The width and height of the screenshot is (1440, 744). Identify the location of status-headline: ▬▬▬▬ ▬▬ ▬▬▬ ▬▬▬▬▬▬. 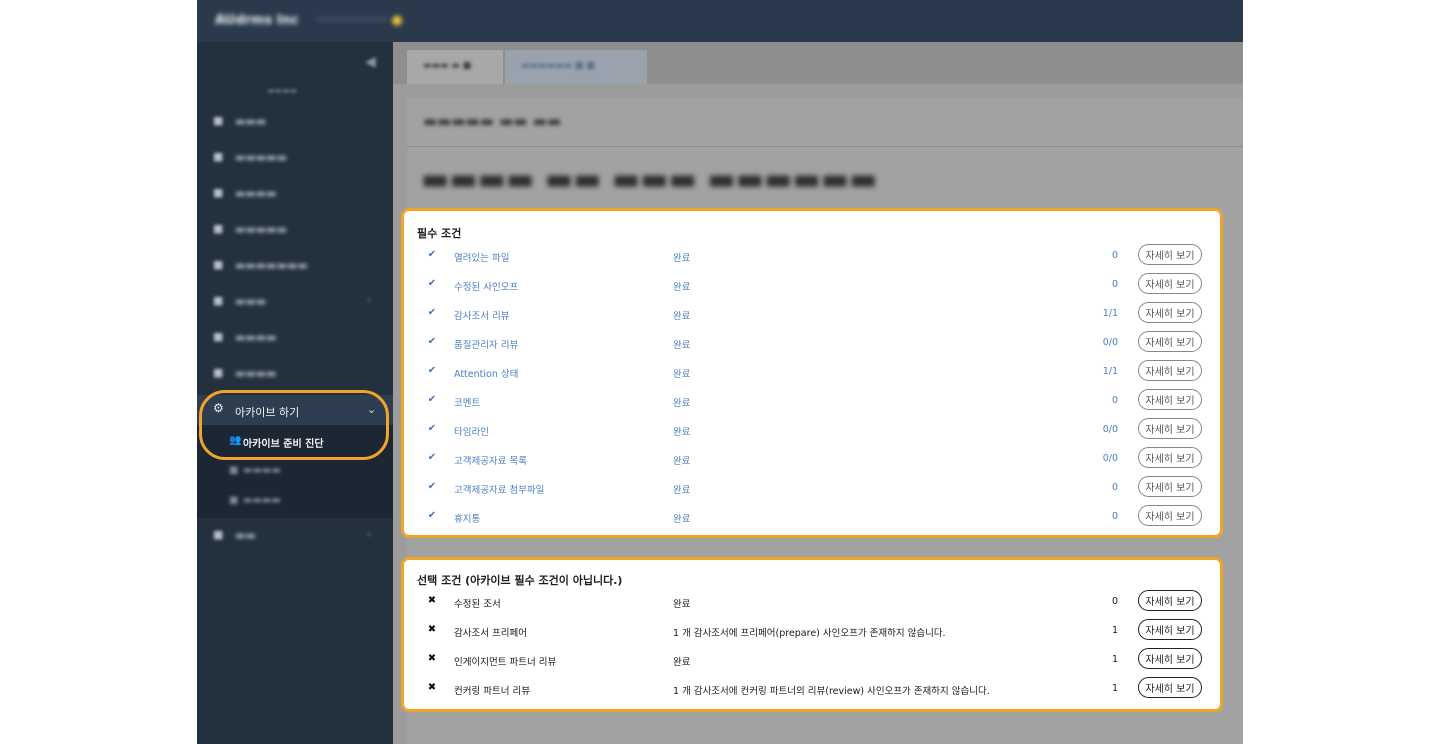
(649, 179).